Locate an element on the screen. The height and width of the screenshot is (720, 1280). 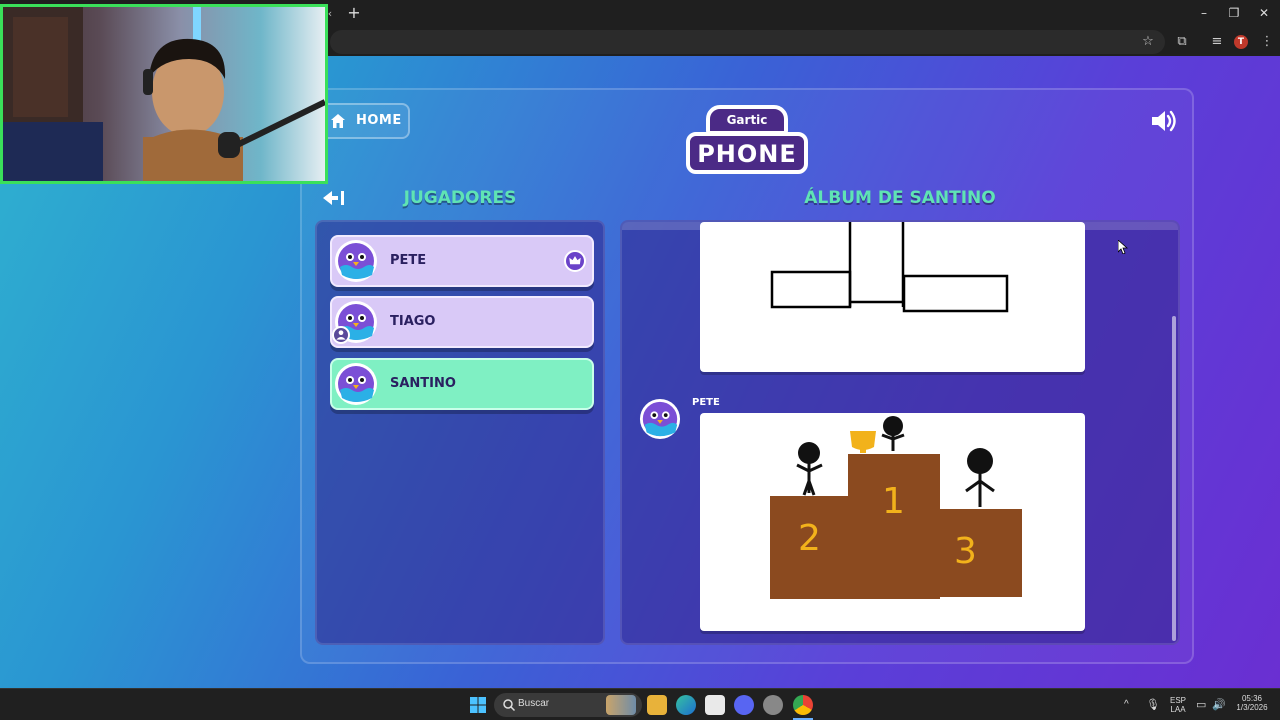
search-icon is located at coordinates (509, 705).